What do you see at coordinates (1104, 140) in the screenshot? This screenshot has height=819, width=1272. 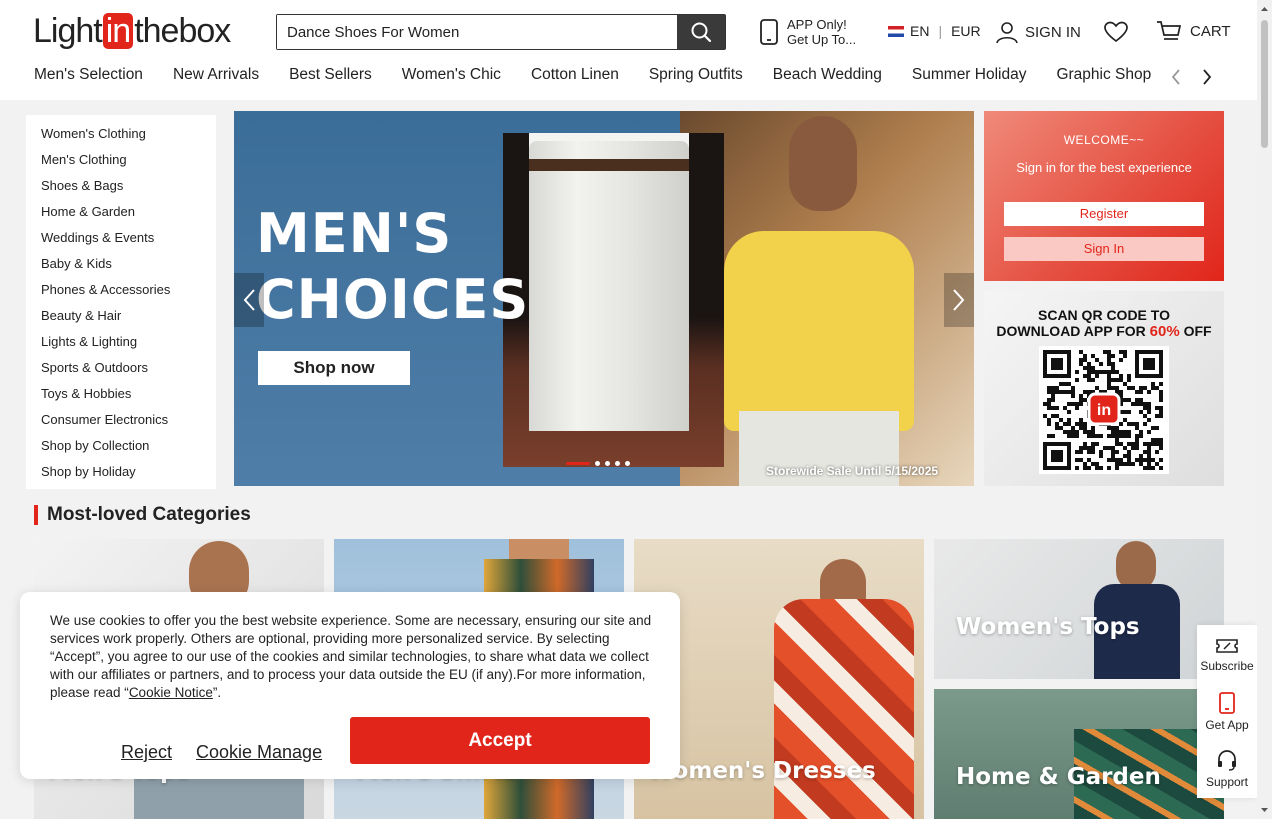 I see `welcome-title: WELCOME~~` at bounding box center [1104, 140].